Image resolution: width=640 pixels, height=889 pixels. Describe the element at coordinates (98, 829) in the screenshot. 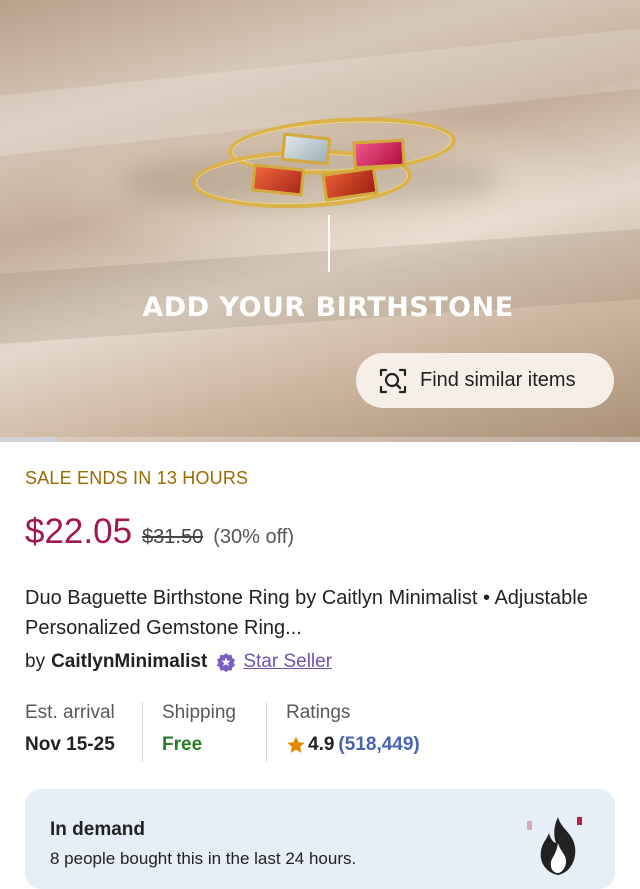

I see `in-demand-title: In demand` at that location.